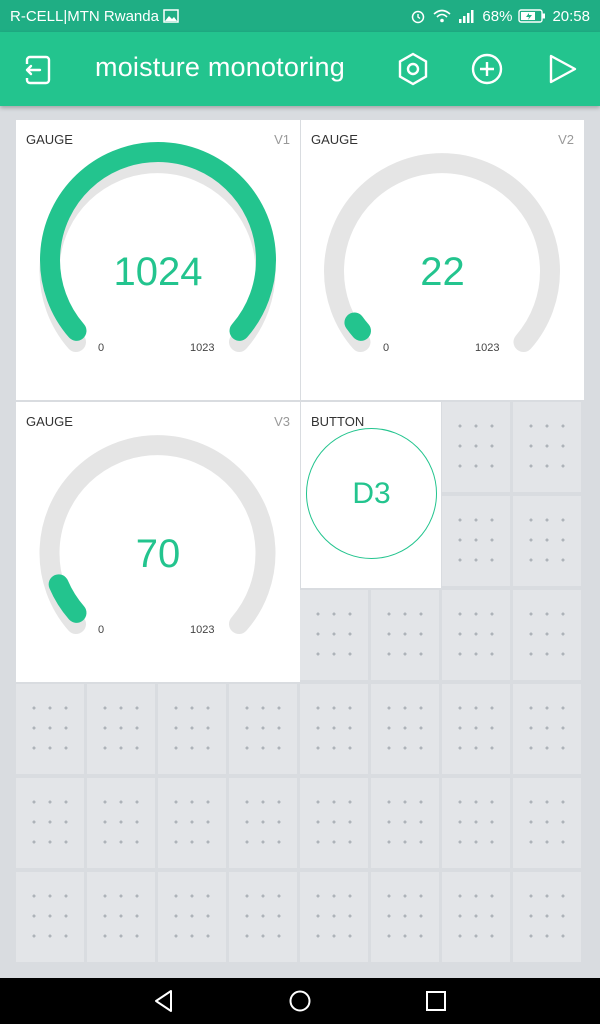  I want to click on back-icon, so click(164, 1001).